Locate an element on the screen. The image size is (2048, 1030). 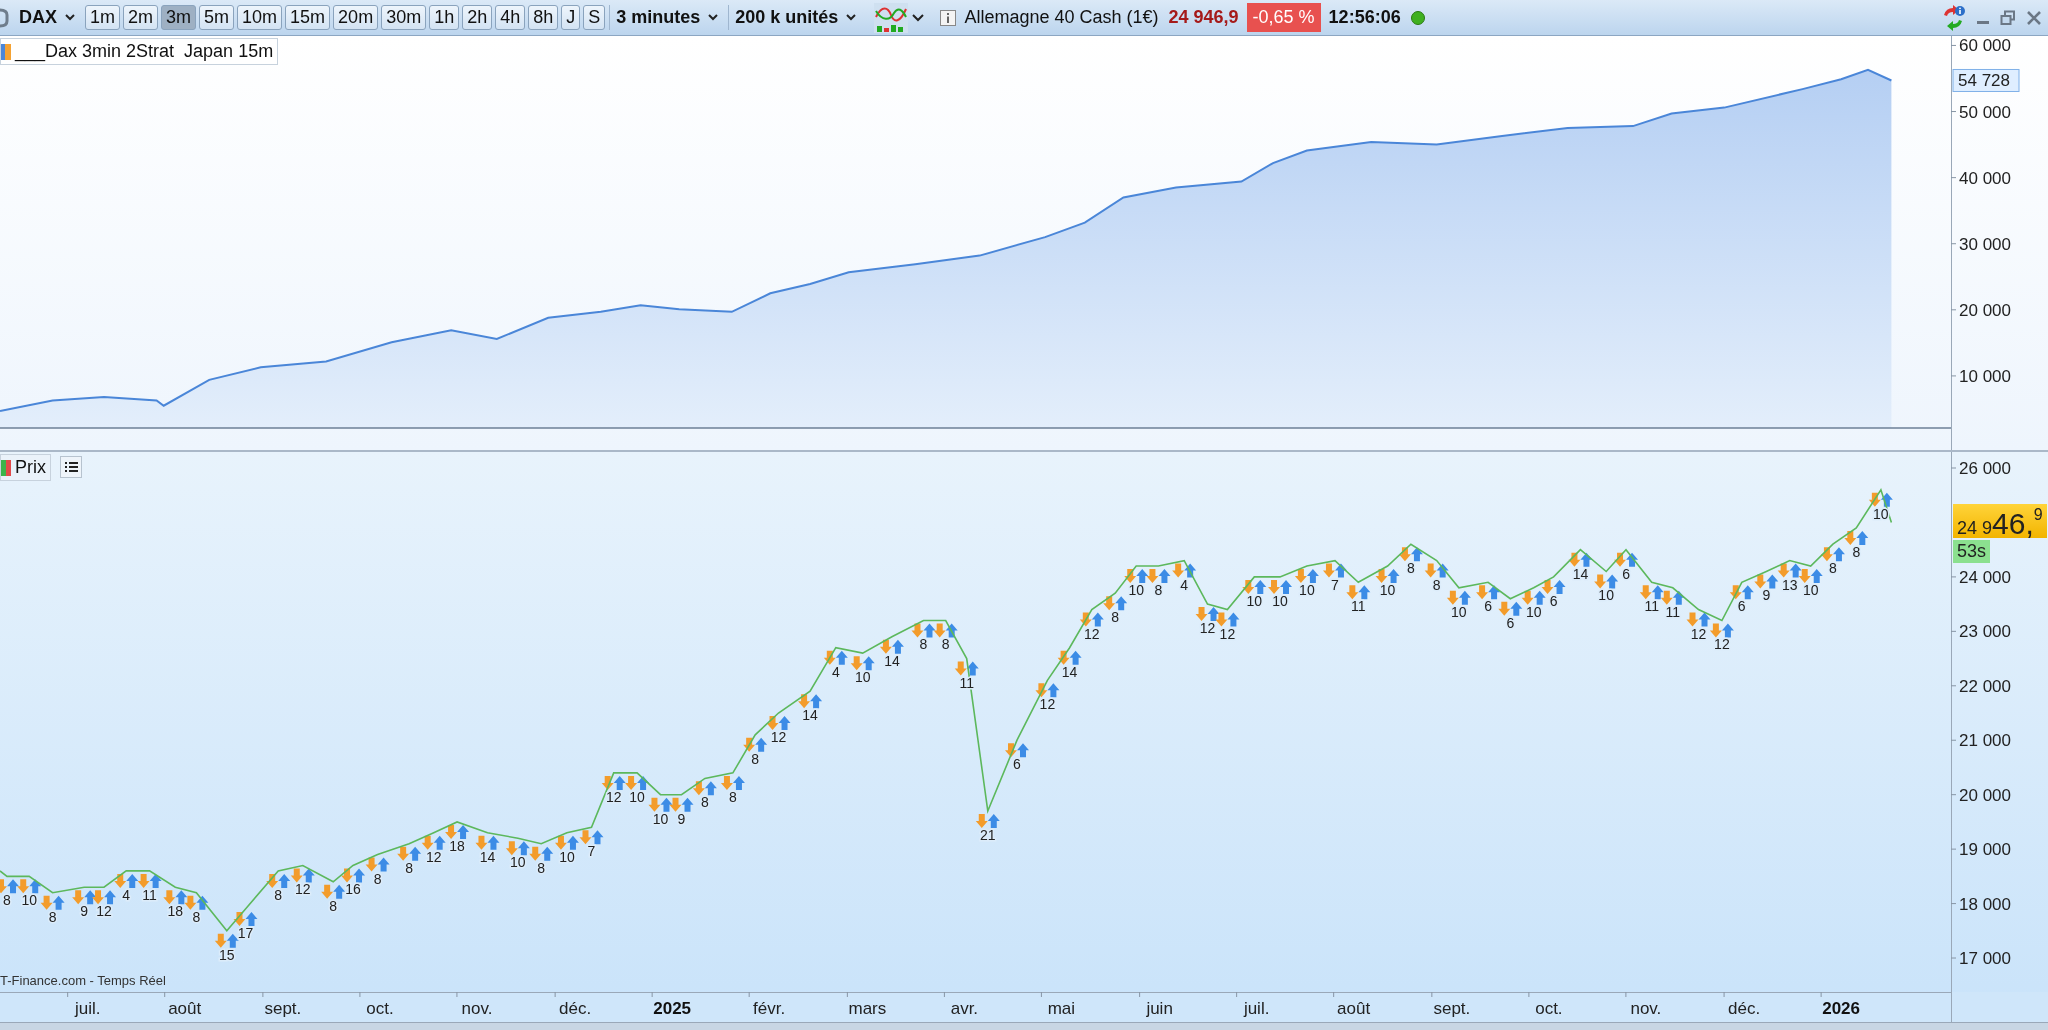
axis-label: 30 000 is located at coordinates (1985, 244).